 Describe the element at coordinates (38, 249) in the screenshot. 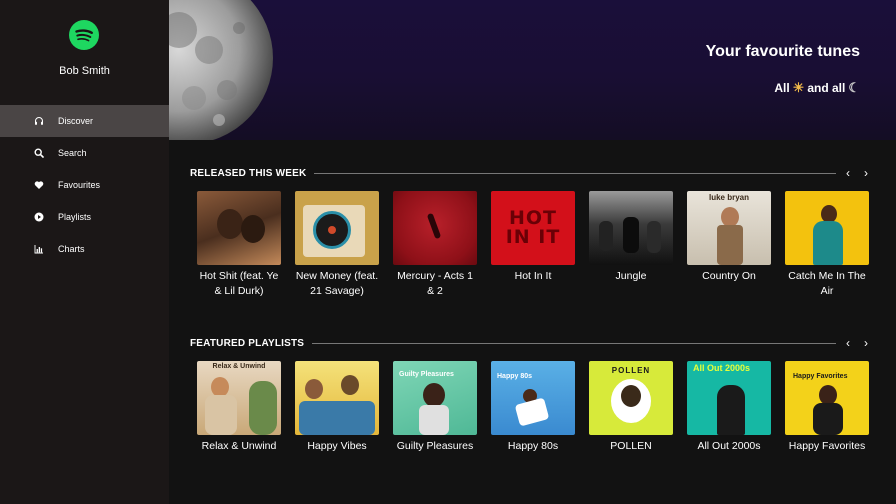

I see `bar-chart-icon` at that location.